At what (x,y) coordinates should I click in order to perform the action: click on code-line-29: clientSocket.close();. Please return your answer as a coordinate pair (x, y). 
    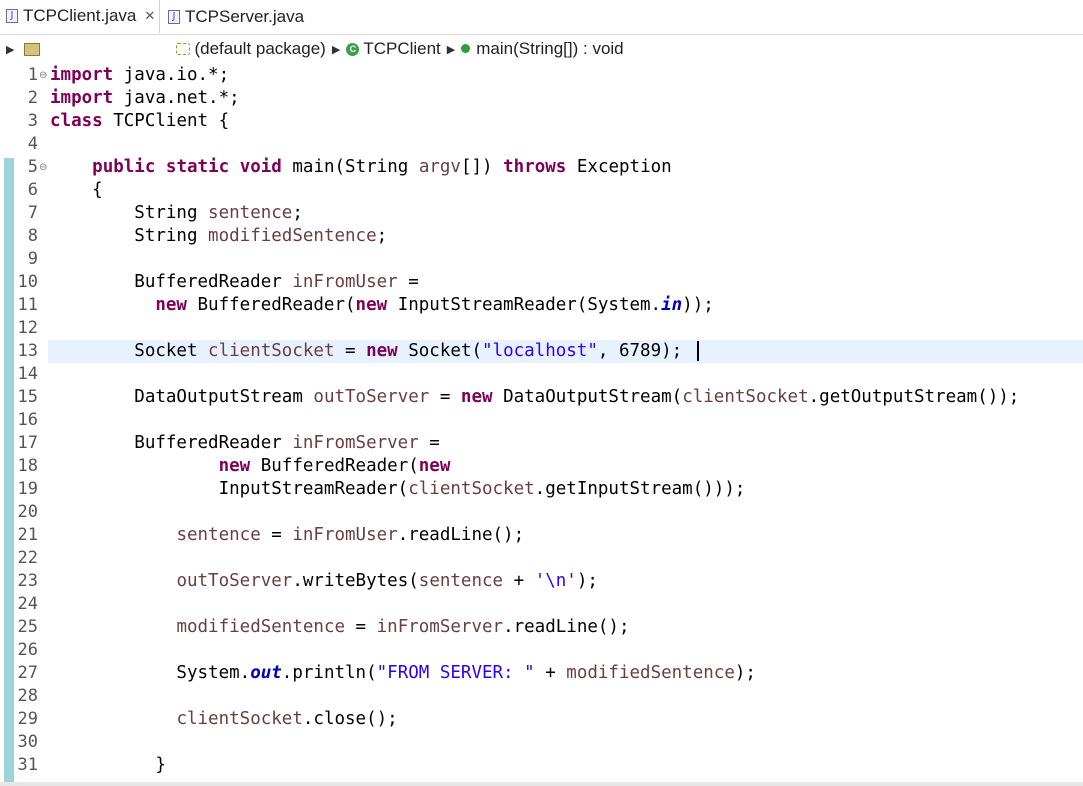
    Looking at the image, I should click on (223, 719).